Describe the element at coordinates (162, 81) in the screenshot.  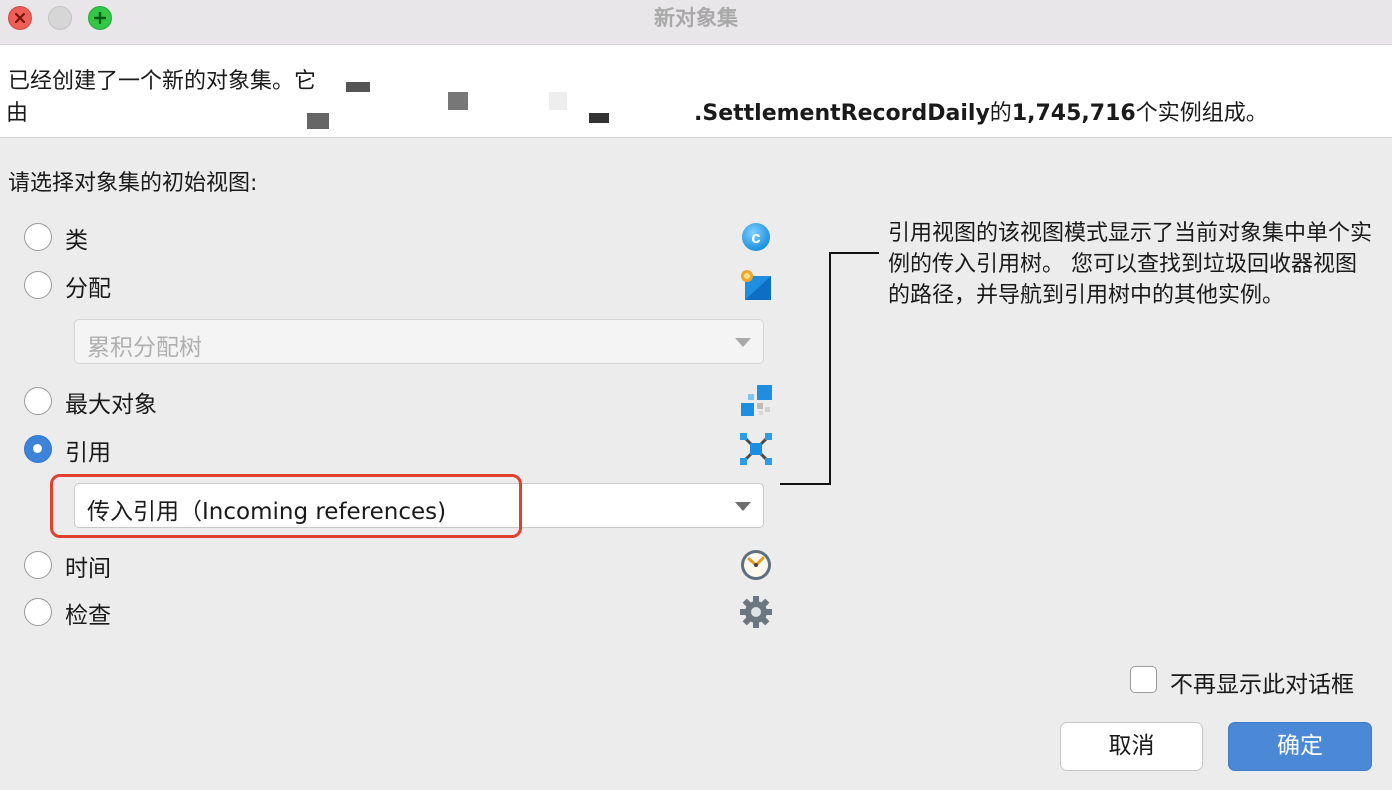
I see `info-line-1: 已经创建了一个新的对象集。它` at that location.